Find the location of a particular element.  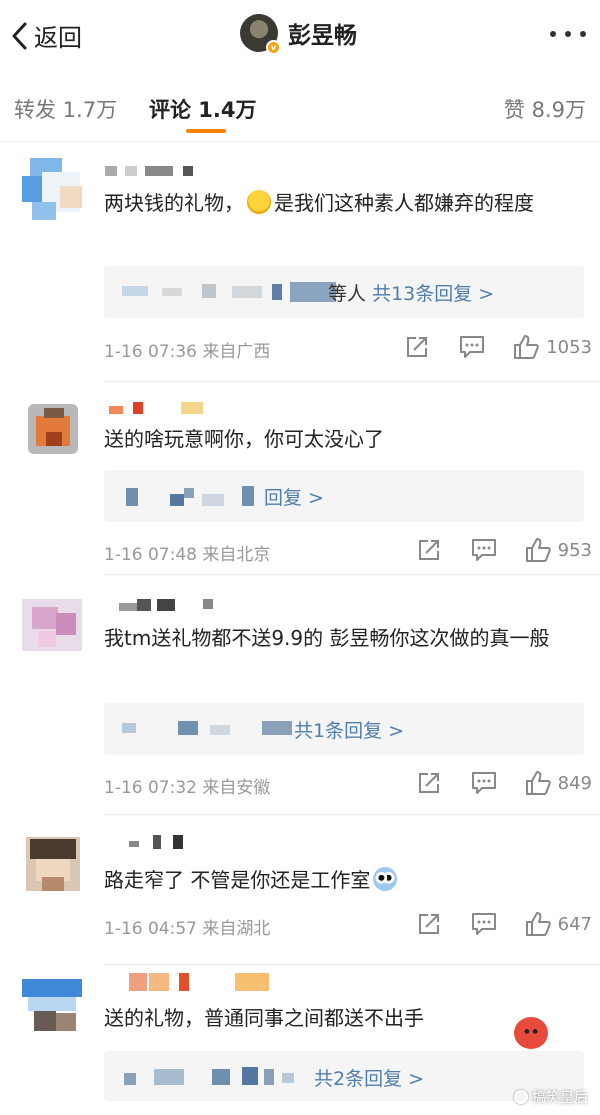

comment-timestamp-location: 1-16 04:57 来自湖北 is located at coordinates (187, 929).